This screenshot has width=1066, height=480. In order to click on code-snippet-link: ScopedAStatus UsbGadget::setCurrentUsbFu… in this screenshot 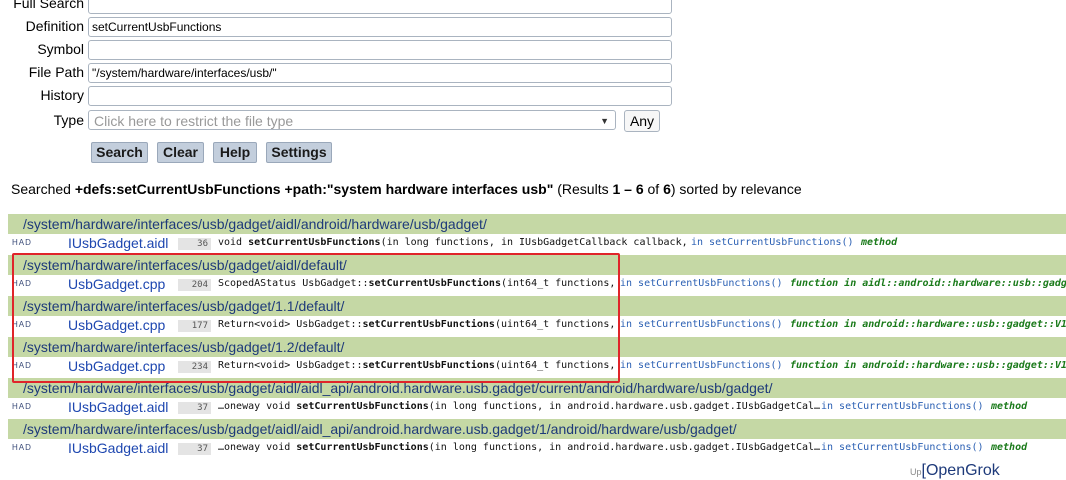, I will do `click(416, 283)`.